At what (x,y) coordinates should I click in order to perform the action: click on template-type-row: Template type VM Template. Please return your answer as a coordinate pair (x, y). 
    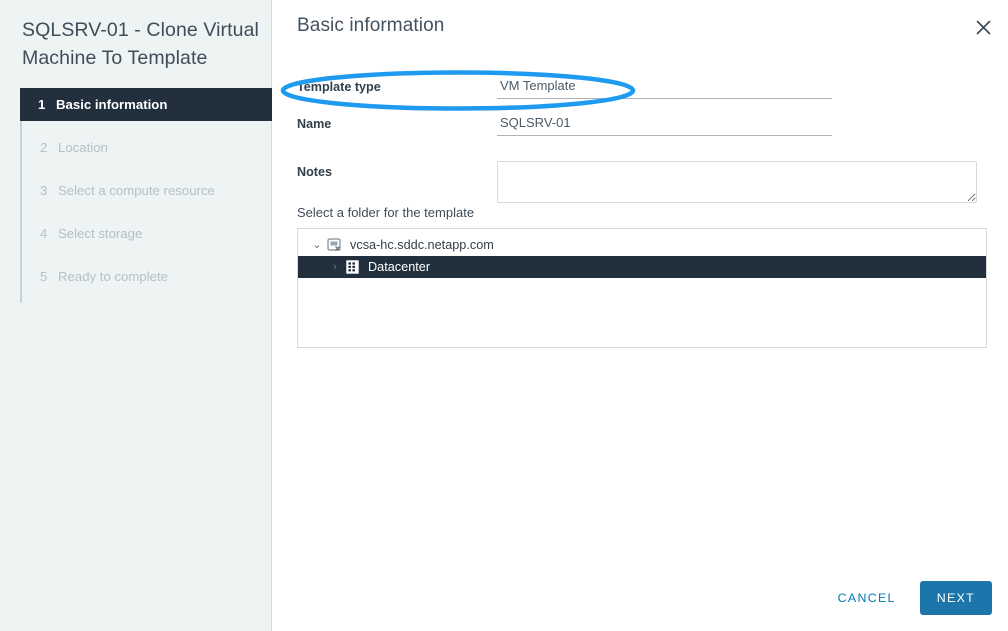
    Looking at the image, I should click on (642, 92).